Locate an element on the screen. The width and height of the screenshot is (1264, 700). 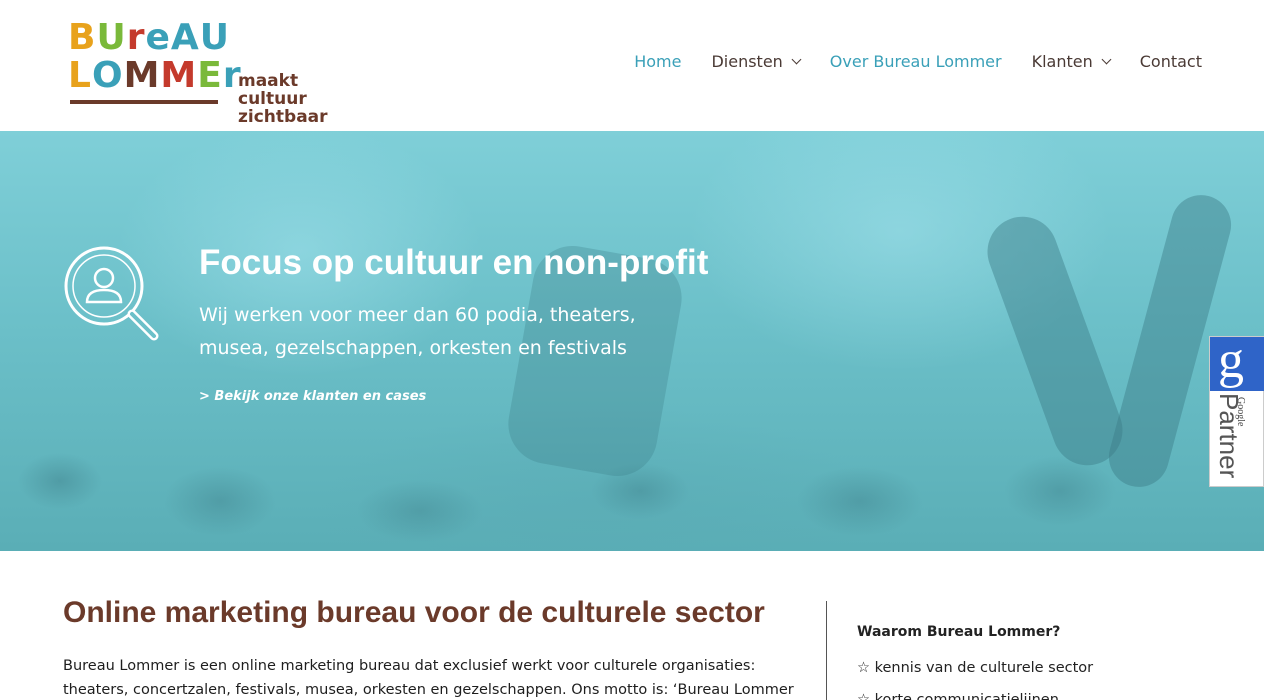
logo-letter: A is located at coordinates (185, 37).